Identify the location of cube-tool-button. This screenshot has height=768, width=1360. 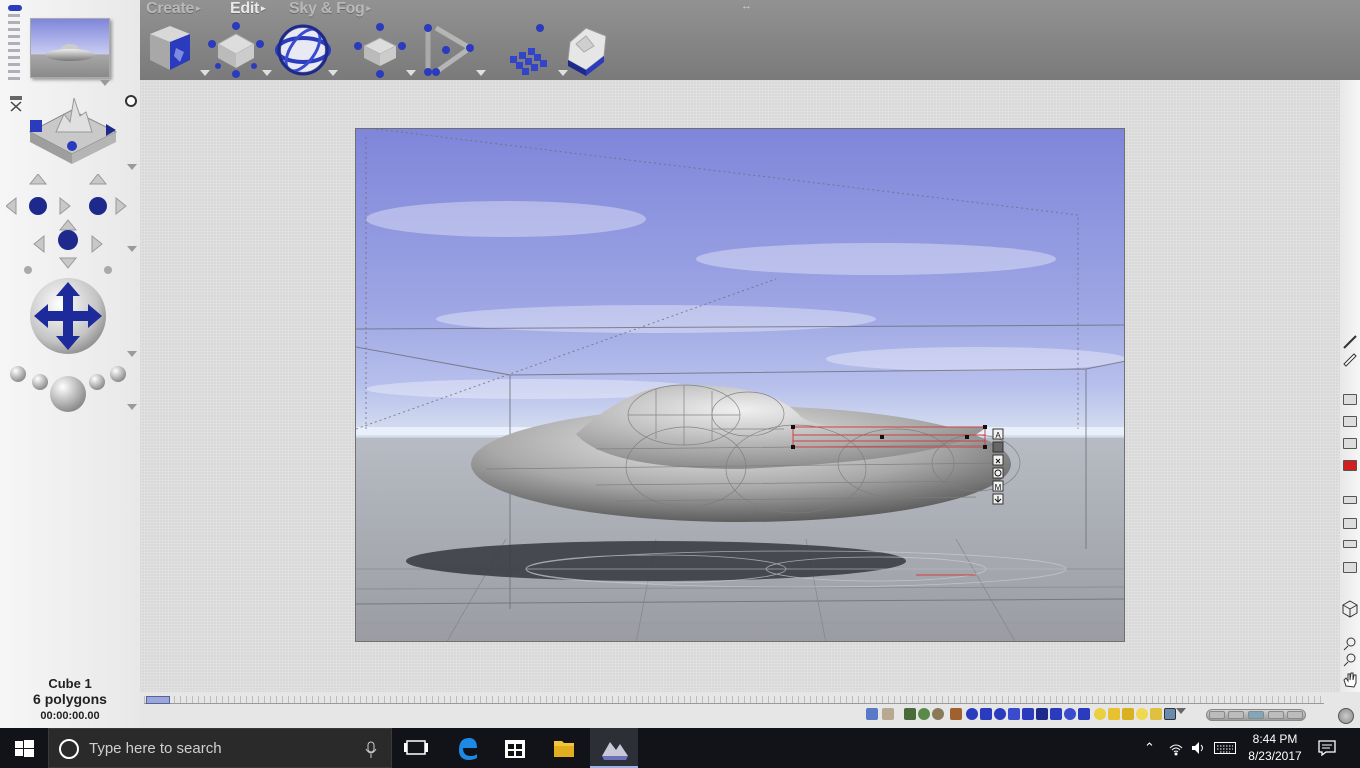
(178, 50).